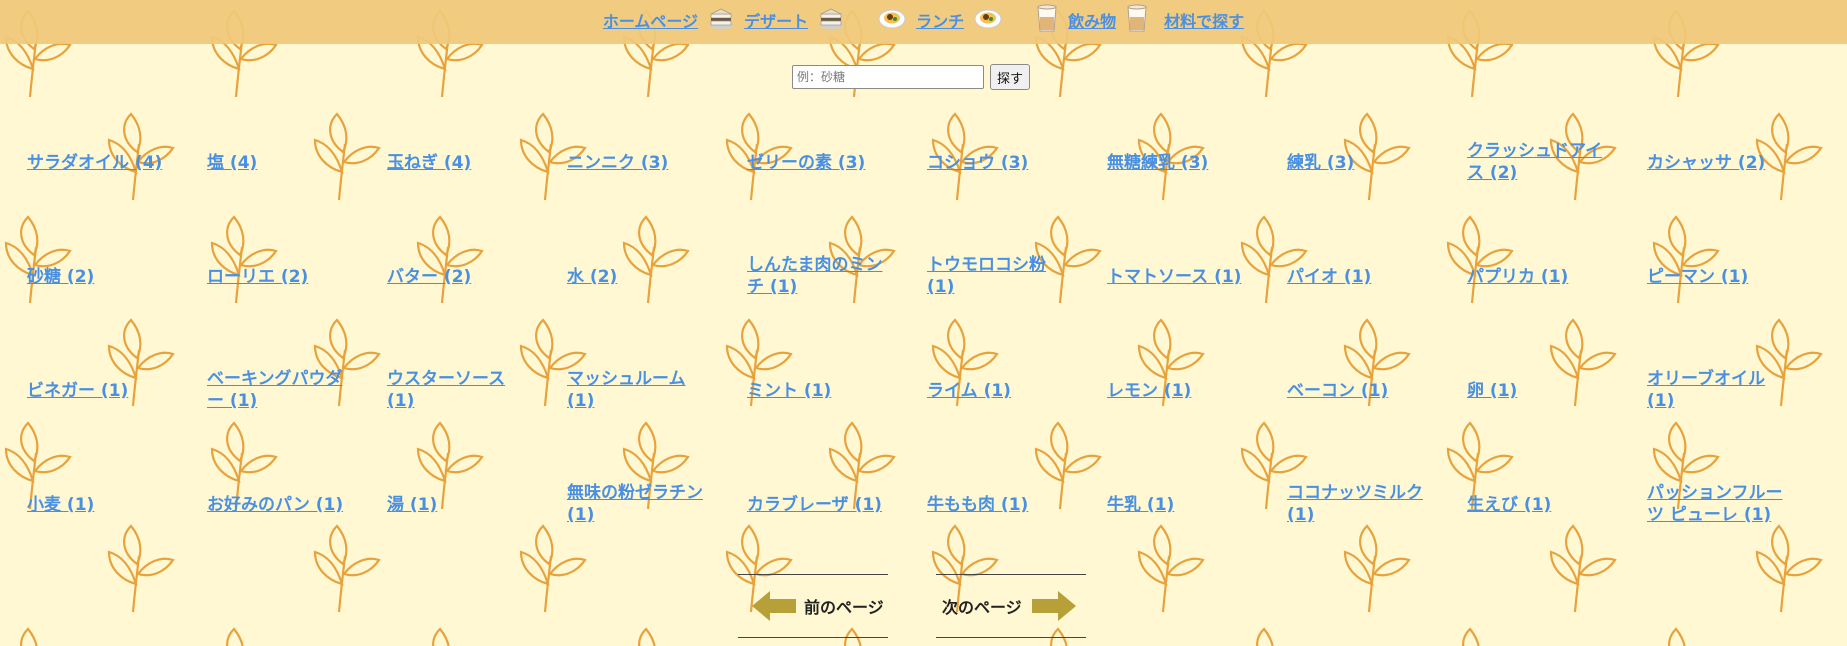 This screenshot has height=646, width=1847. I want to click on nav-dessert-link: デザート, so click(776, 20).